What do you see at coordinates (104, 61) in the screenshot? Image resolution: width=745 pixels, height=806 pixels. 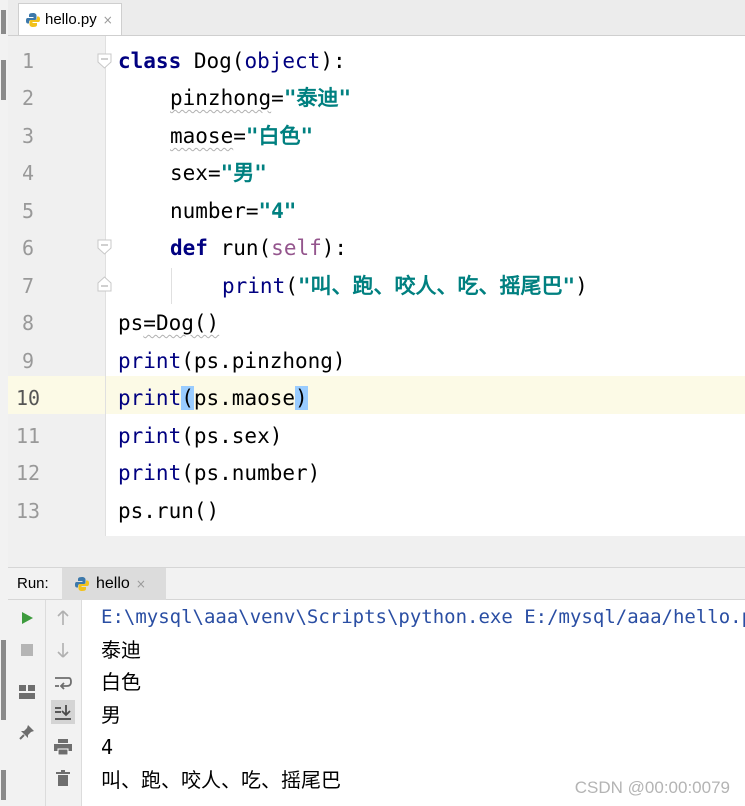 I see `fold-class-icon` at bounding box center [104, 61].